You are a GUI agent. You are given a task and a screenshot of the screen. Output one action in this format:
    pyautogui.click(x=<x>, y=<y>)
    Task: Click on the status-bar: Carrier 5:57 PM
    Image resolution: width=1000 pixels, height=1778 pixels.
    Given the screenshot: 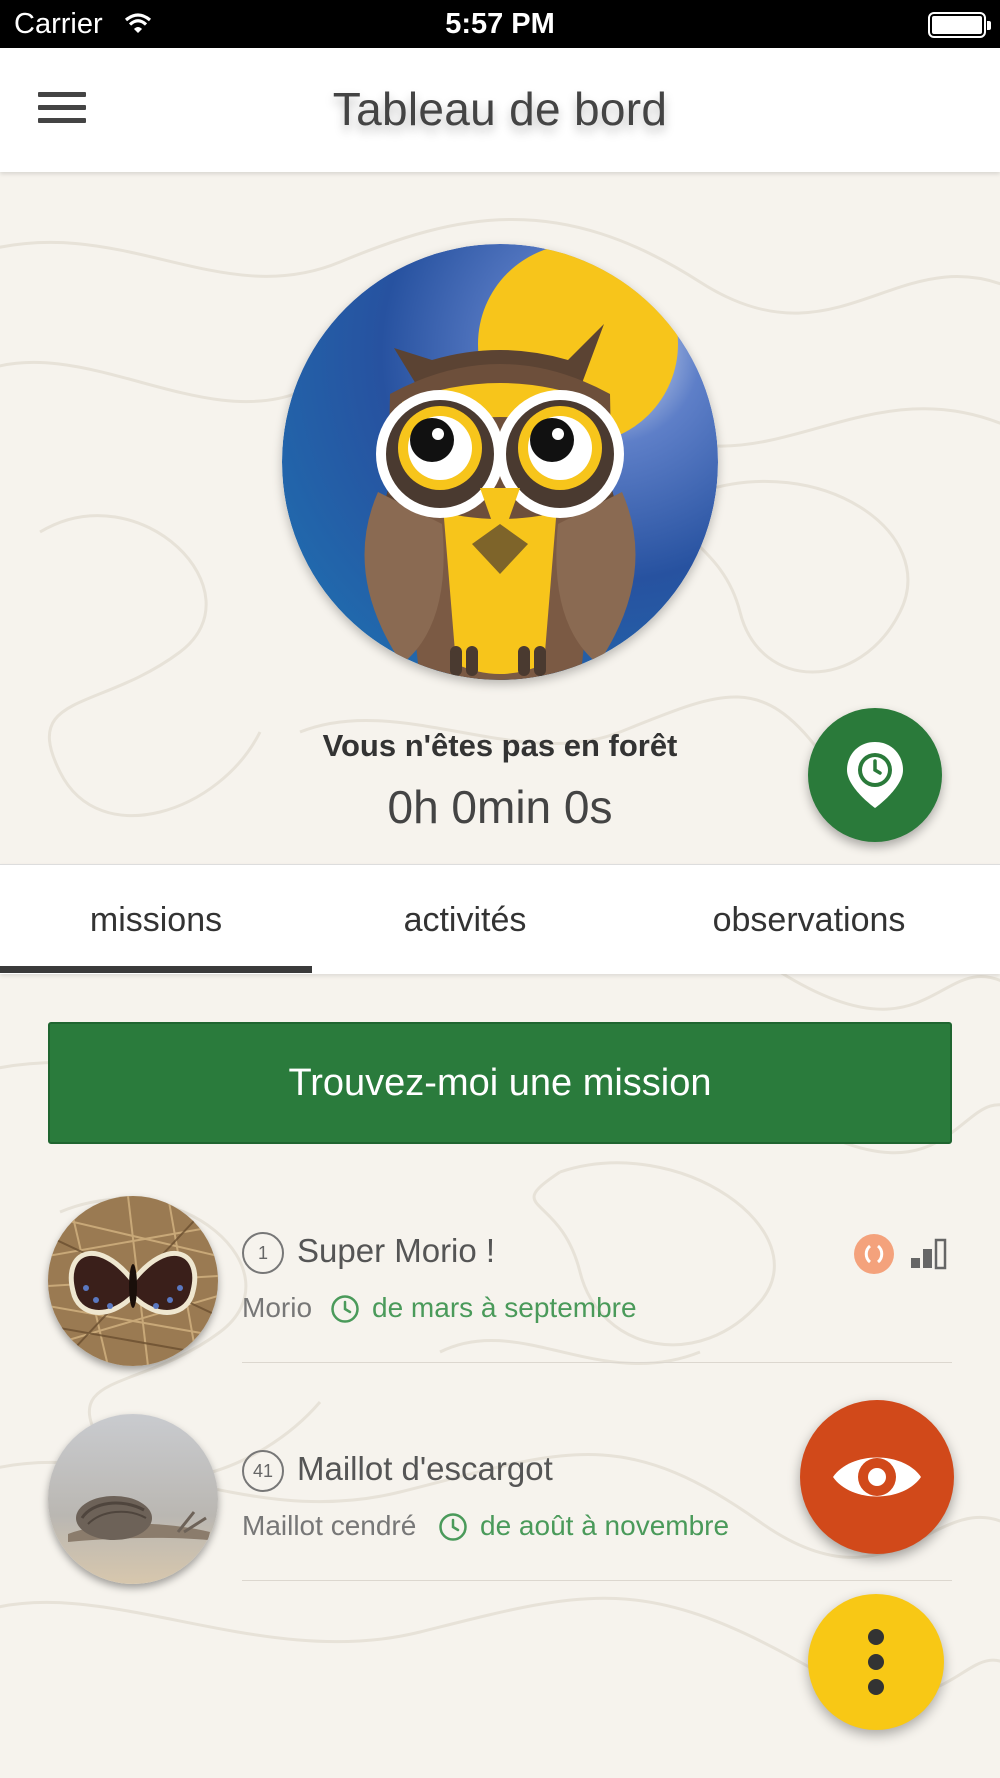 What is the action you would take?
    pyautogui.click(x=500, y=24)
    